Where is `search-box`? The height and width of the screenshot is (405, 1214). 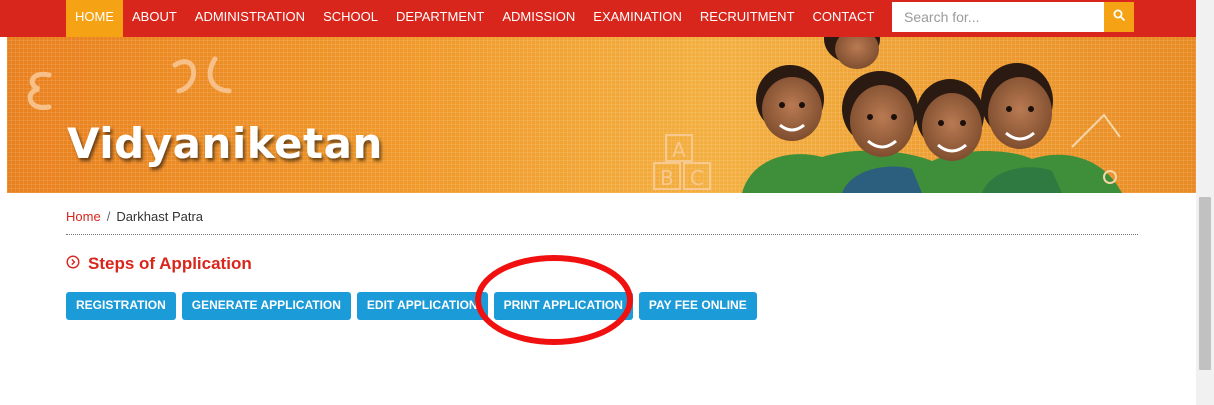 search-box is located at coordinates (1013, 17).